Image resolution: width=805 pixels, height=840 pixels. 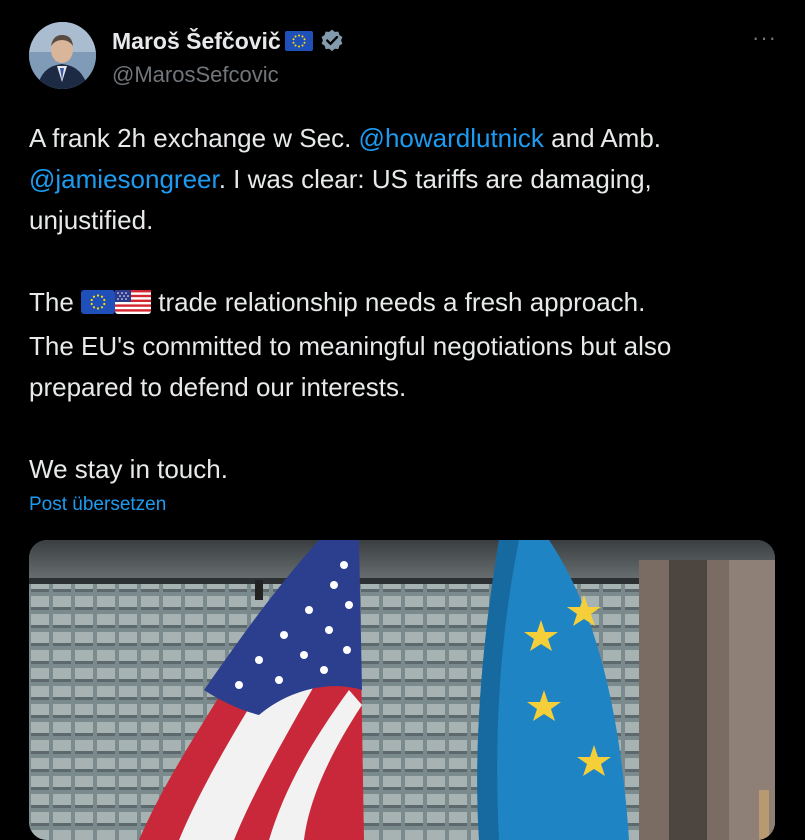 What do you see at coordinates (602, 138) in the screenshot?
I see `tweet-text-segment: and Amb.` at bounding box center [602, 138].